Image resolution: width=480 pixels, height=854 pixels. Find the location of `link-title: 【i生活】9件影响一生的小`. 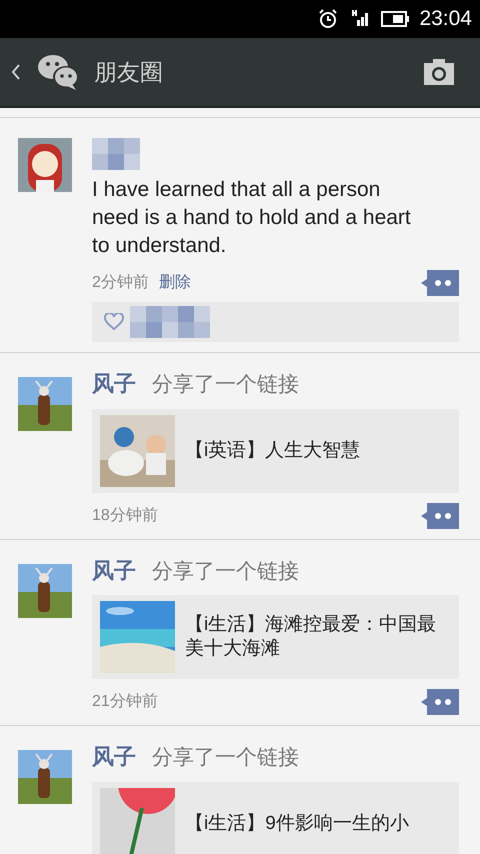

link-title: 【i生活】9件影响一生的小 is located at coordinates (297, 824).